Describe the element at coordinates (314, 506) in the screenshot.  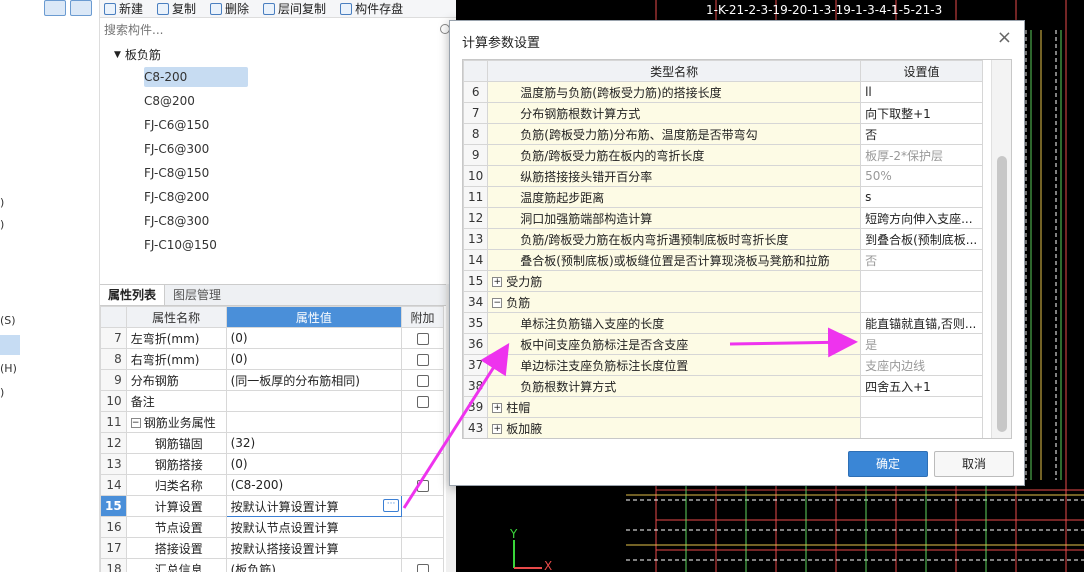
I see `calc-setting-cell: 按默认计算设置计算 ···` at that location.